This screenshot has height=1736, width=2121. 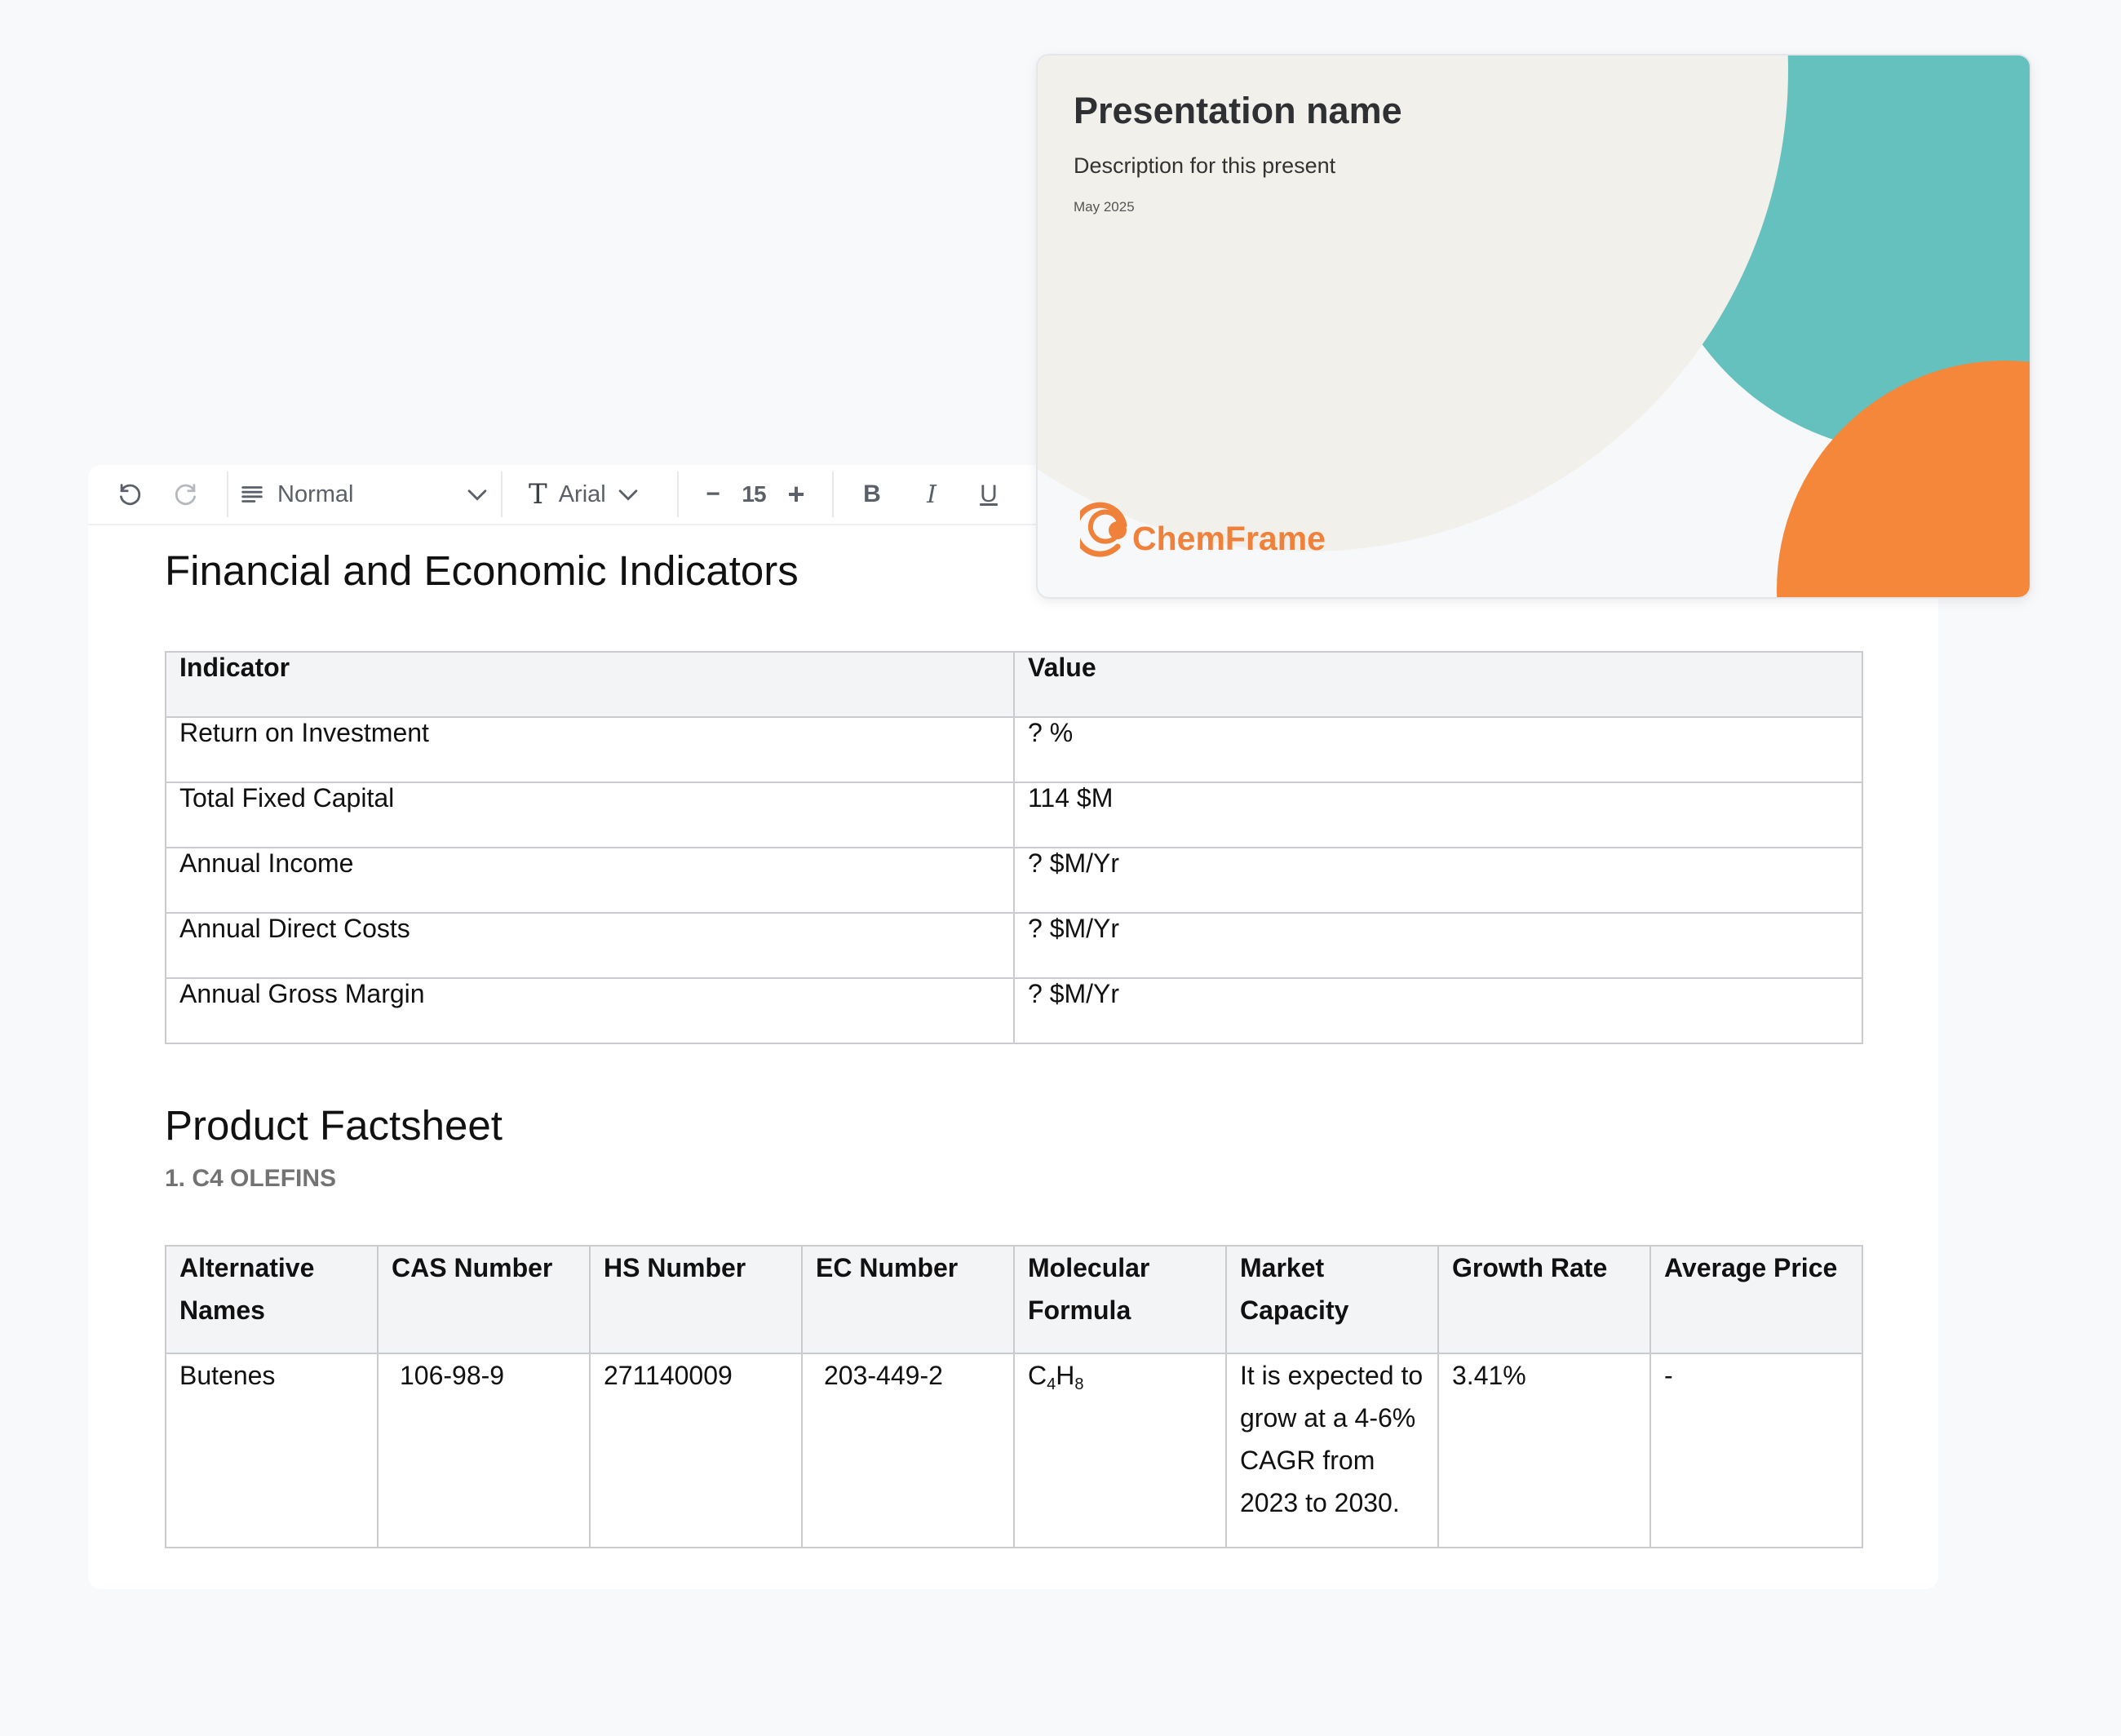 I want to click on table-header-cell: Average Price, so click(x=1756, y=1299).